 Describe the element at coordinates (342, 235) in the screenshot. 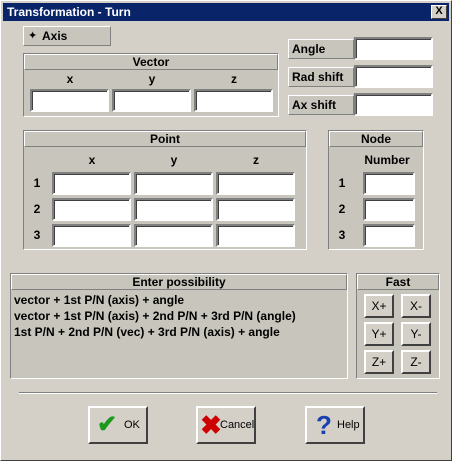

I see `node-row-3-label: 3` at that location.